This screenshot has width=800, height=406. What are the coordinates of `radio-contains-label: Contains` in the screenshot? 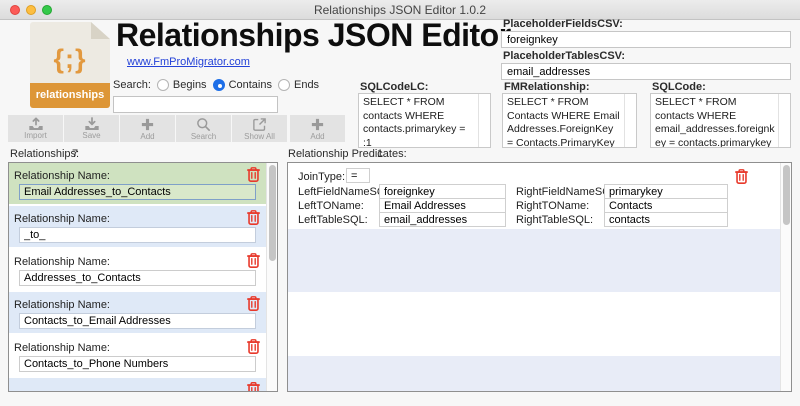 It's located at (250, 85).